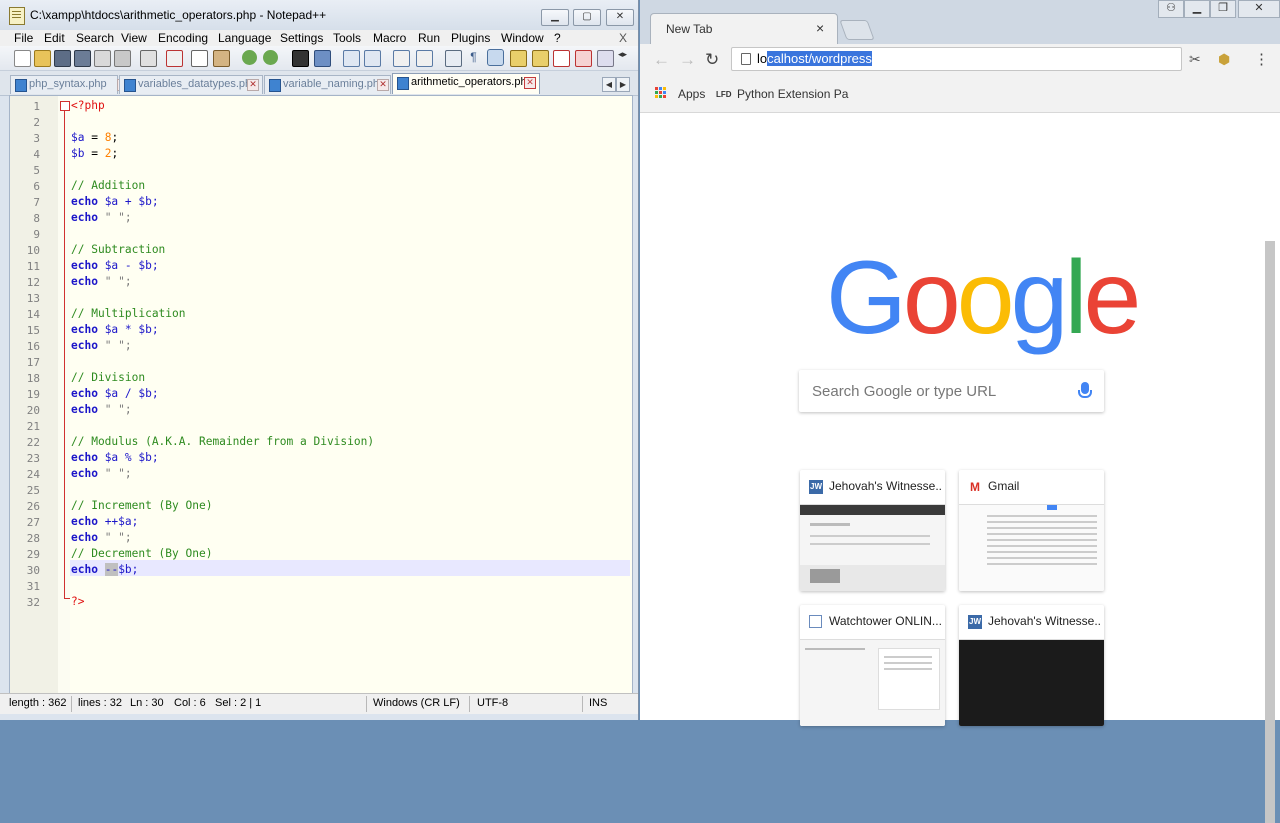  I want to click on extension-puzzle-icon: ⬢, so click(1224, 59).